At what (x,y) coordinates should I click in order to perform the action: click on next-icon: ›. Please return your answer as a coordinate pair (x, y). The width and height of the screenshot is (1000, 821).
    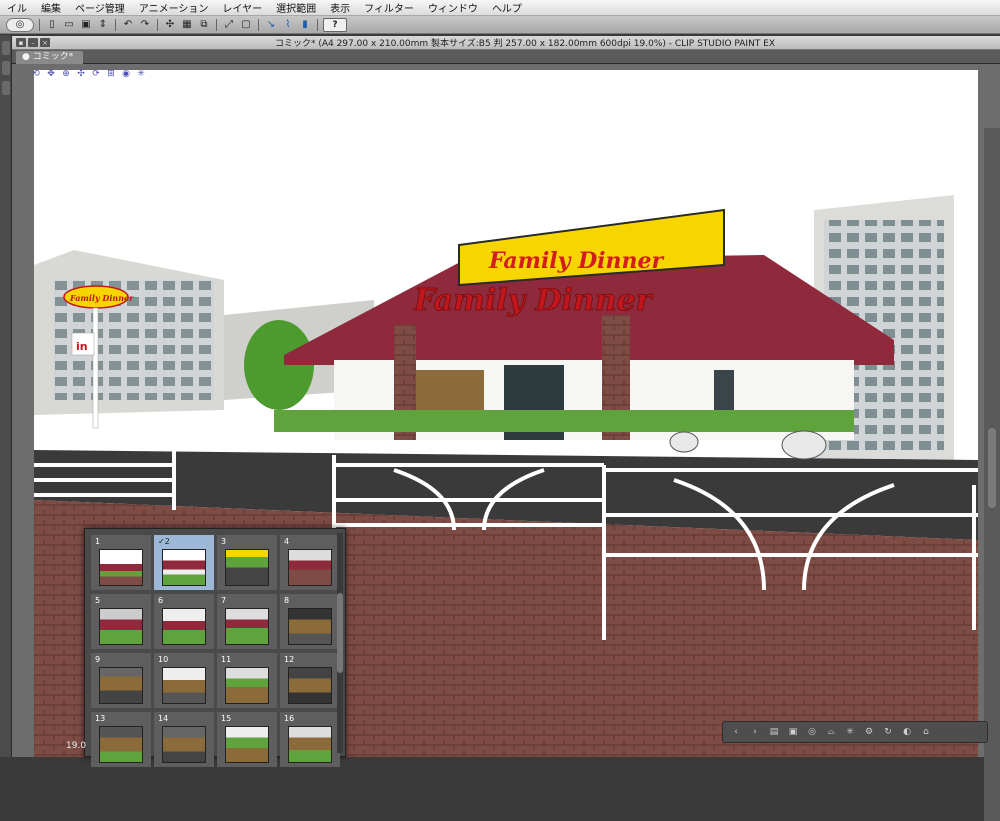
    Looking at the image, I should click on (755, 732).